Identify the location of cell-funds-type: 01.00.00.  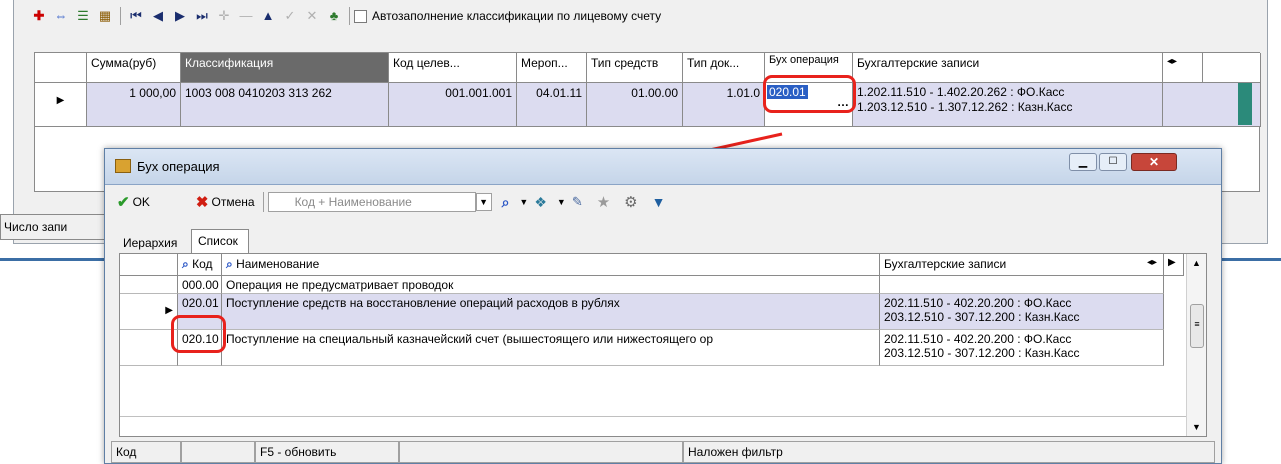
(635, 105).